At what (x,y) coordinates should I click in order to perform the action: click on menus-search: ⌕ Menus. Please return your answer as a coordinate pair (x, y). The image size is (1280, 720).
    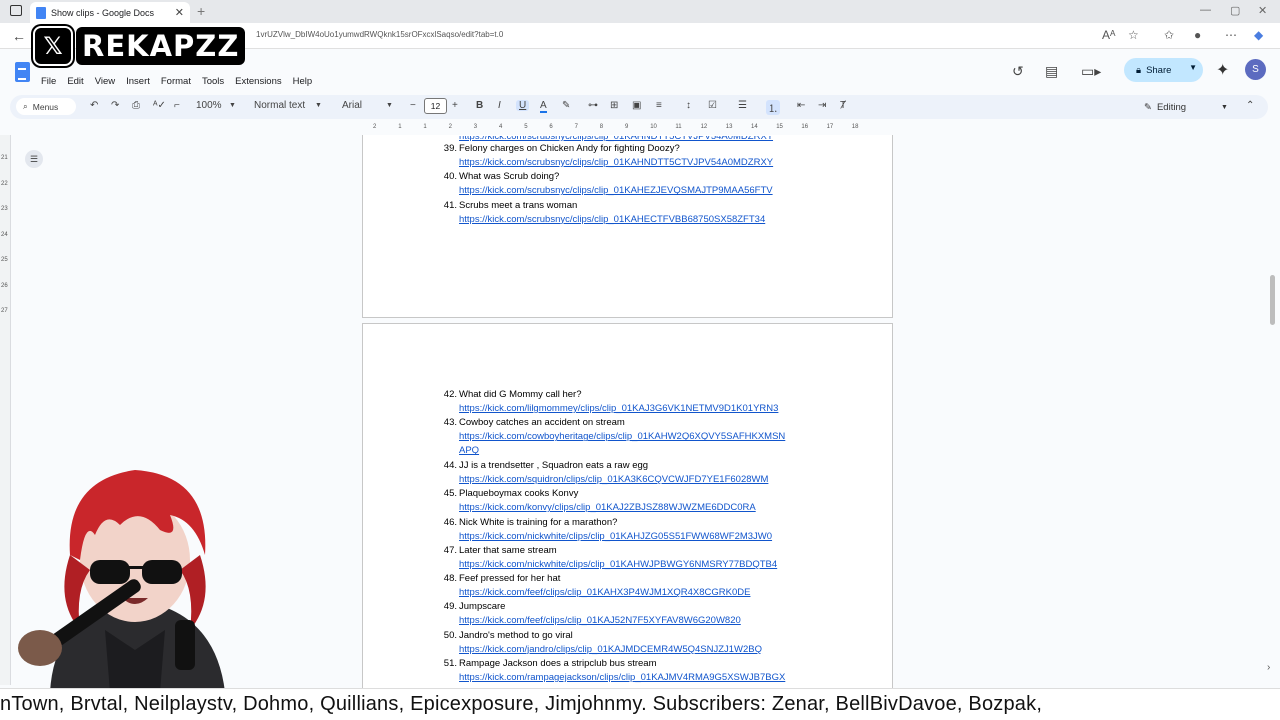
    Looking at the image, I should click on (46, 106).